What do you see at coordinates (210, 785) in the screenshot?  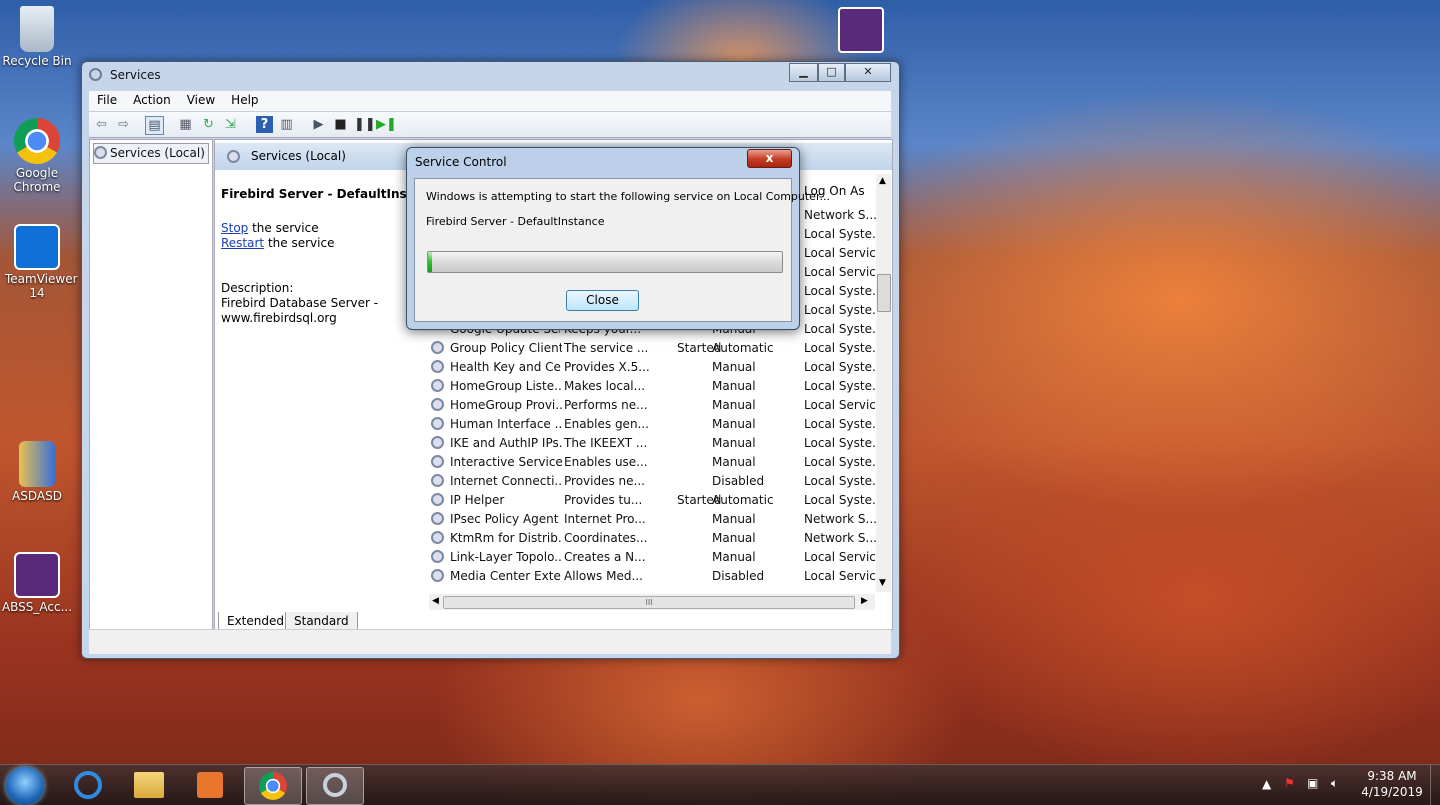 I see `taskbar-media-player` at bounding box center [210, 785].